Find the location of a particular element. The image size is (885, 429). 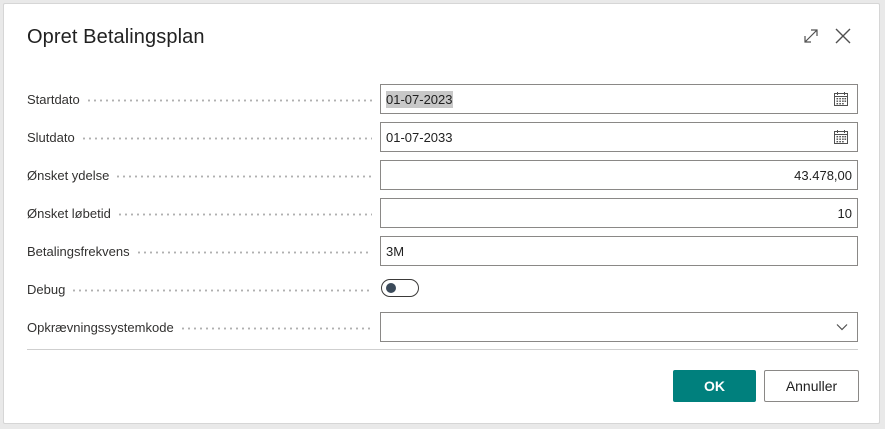

slutdato-label: Slutdato is located at coordinates (51, 137).